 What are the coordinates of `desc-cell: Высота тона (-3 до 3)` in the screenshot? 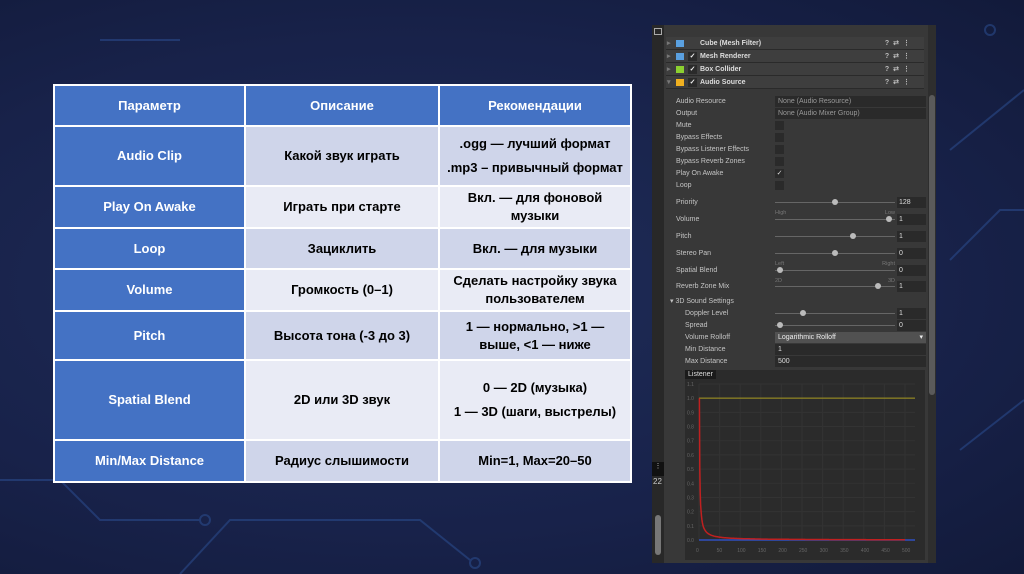 It's located at (342, 335).